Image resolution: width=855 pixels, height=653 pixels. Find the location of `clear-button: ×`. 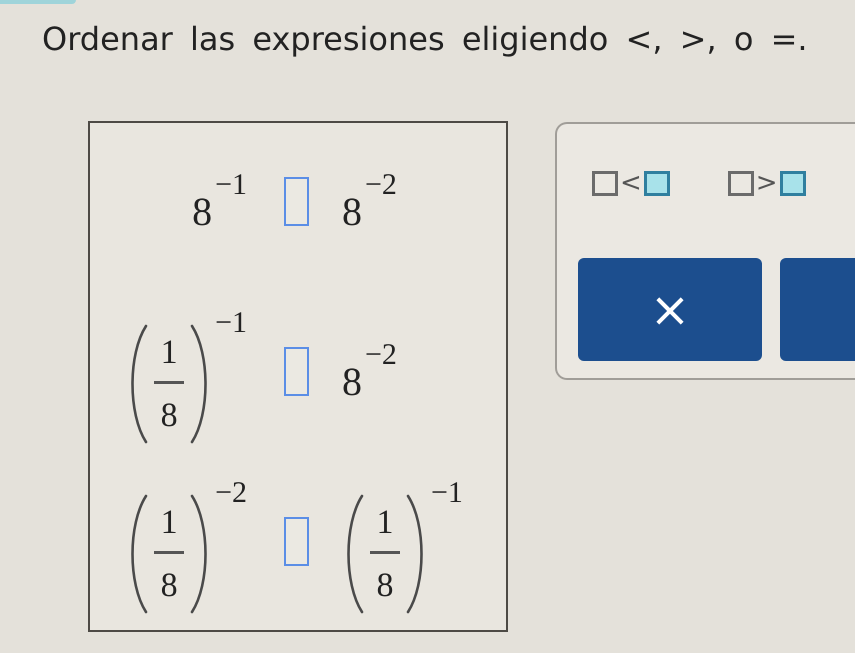

clear-button: × is located at coordinates (670, 309).